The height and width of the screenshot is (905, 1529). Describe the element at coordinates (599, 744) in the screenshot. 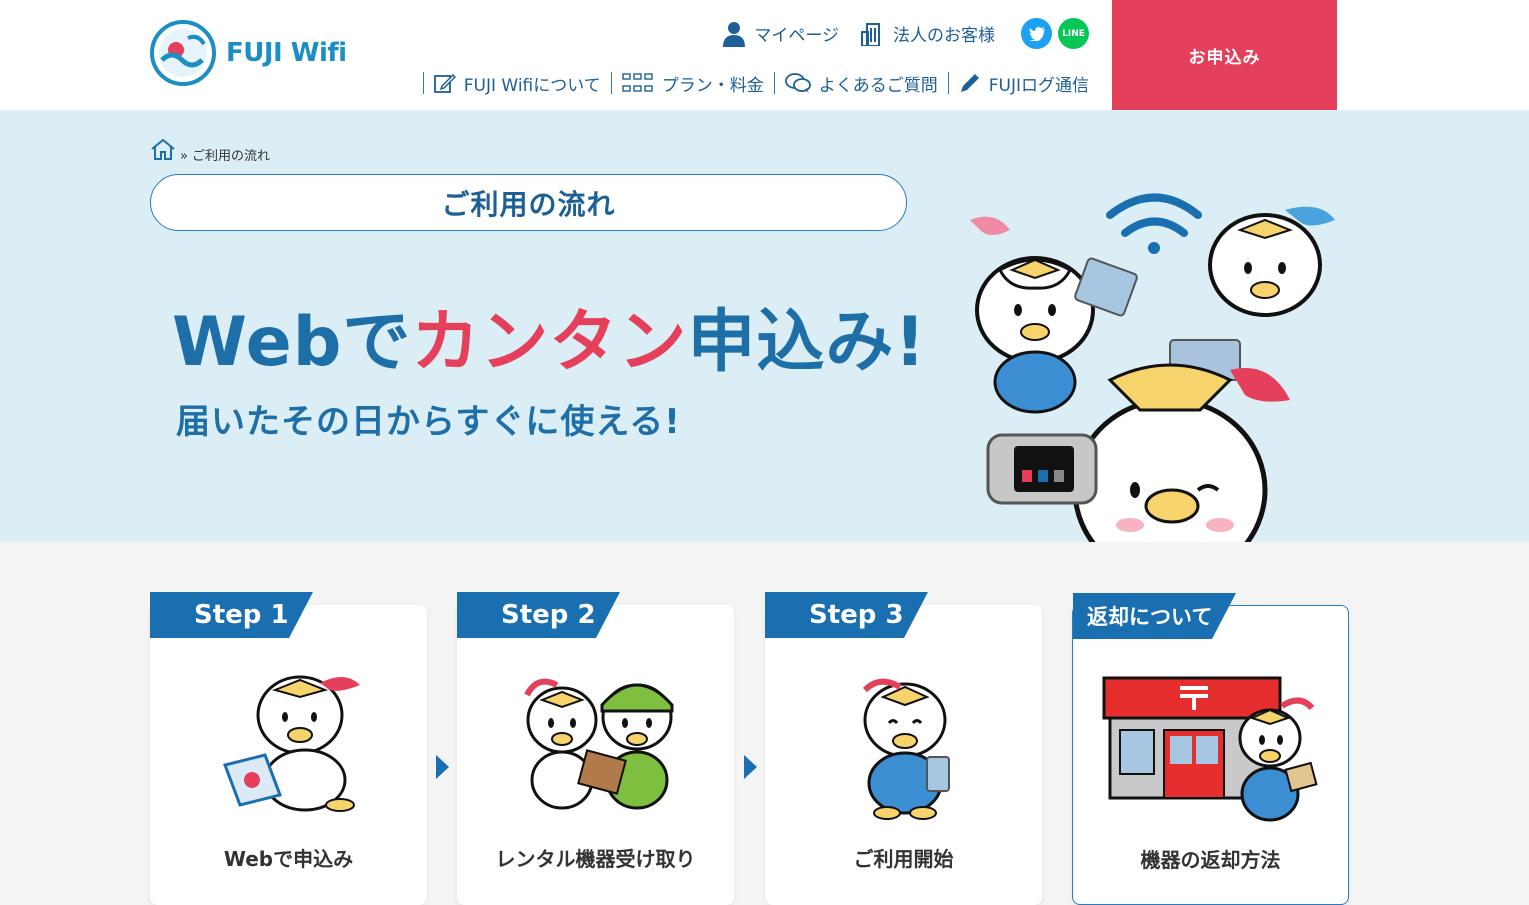

I see `mascot-delivery-illustration` at that location.